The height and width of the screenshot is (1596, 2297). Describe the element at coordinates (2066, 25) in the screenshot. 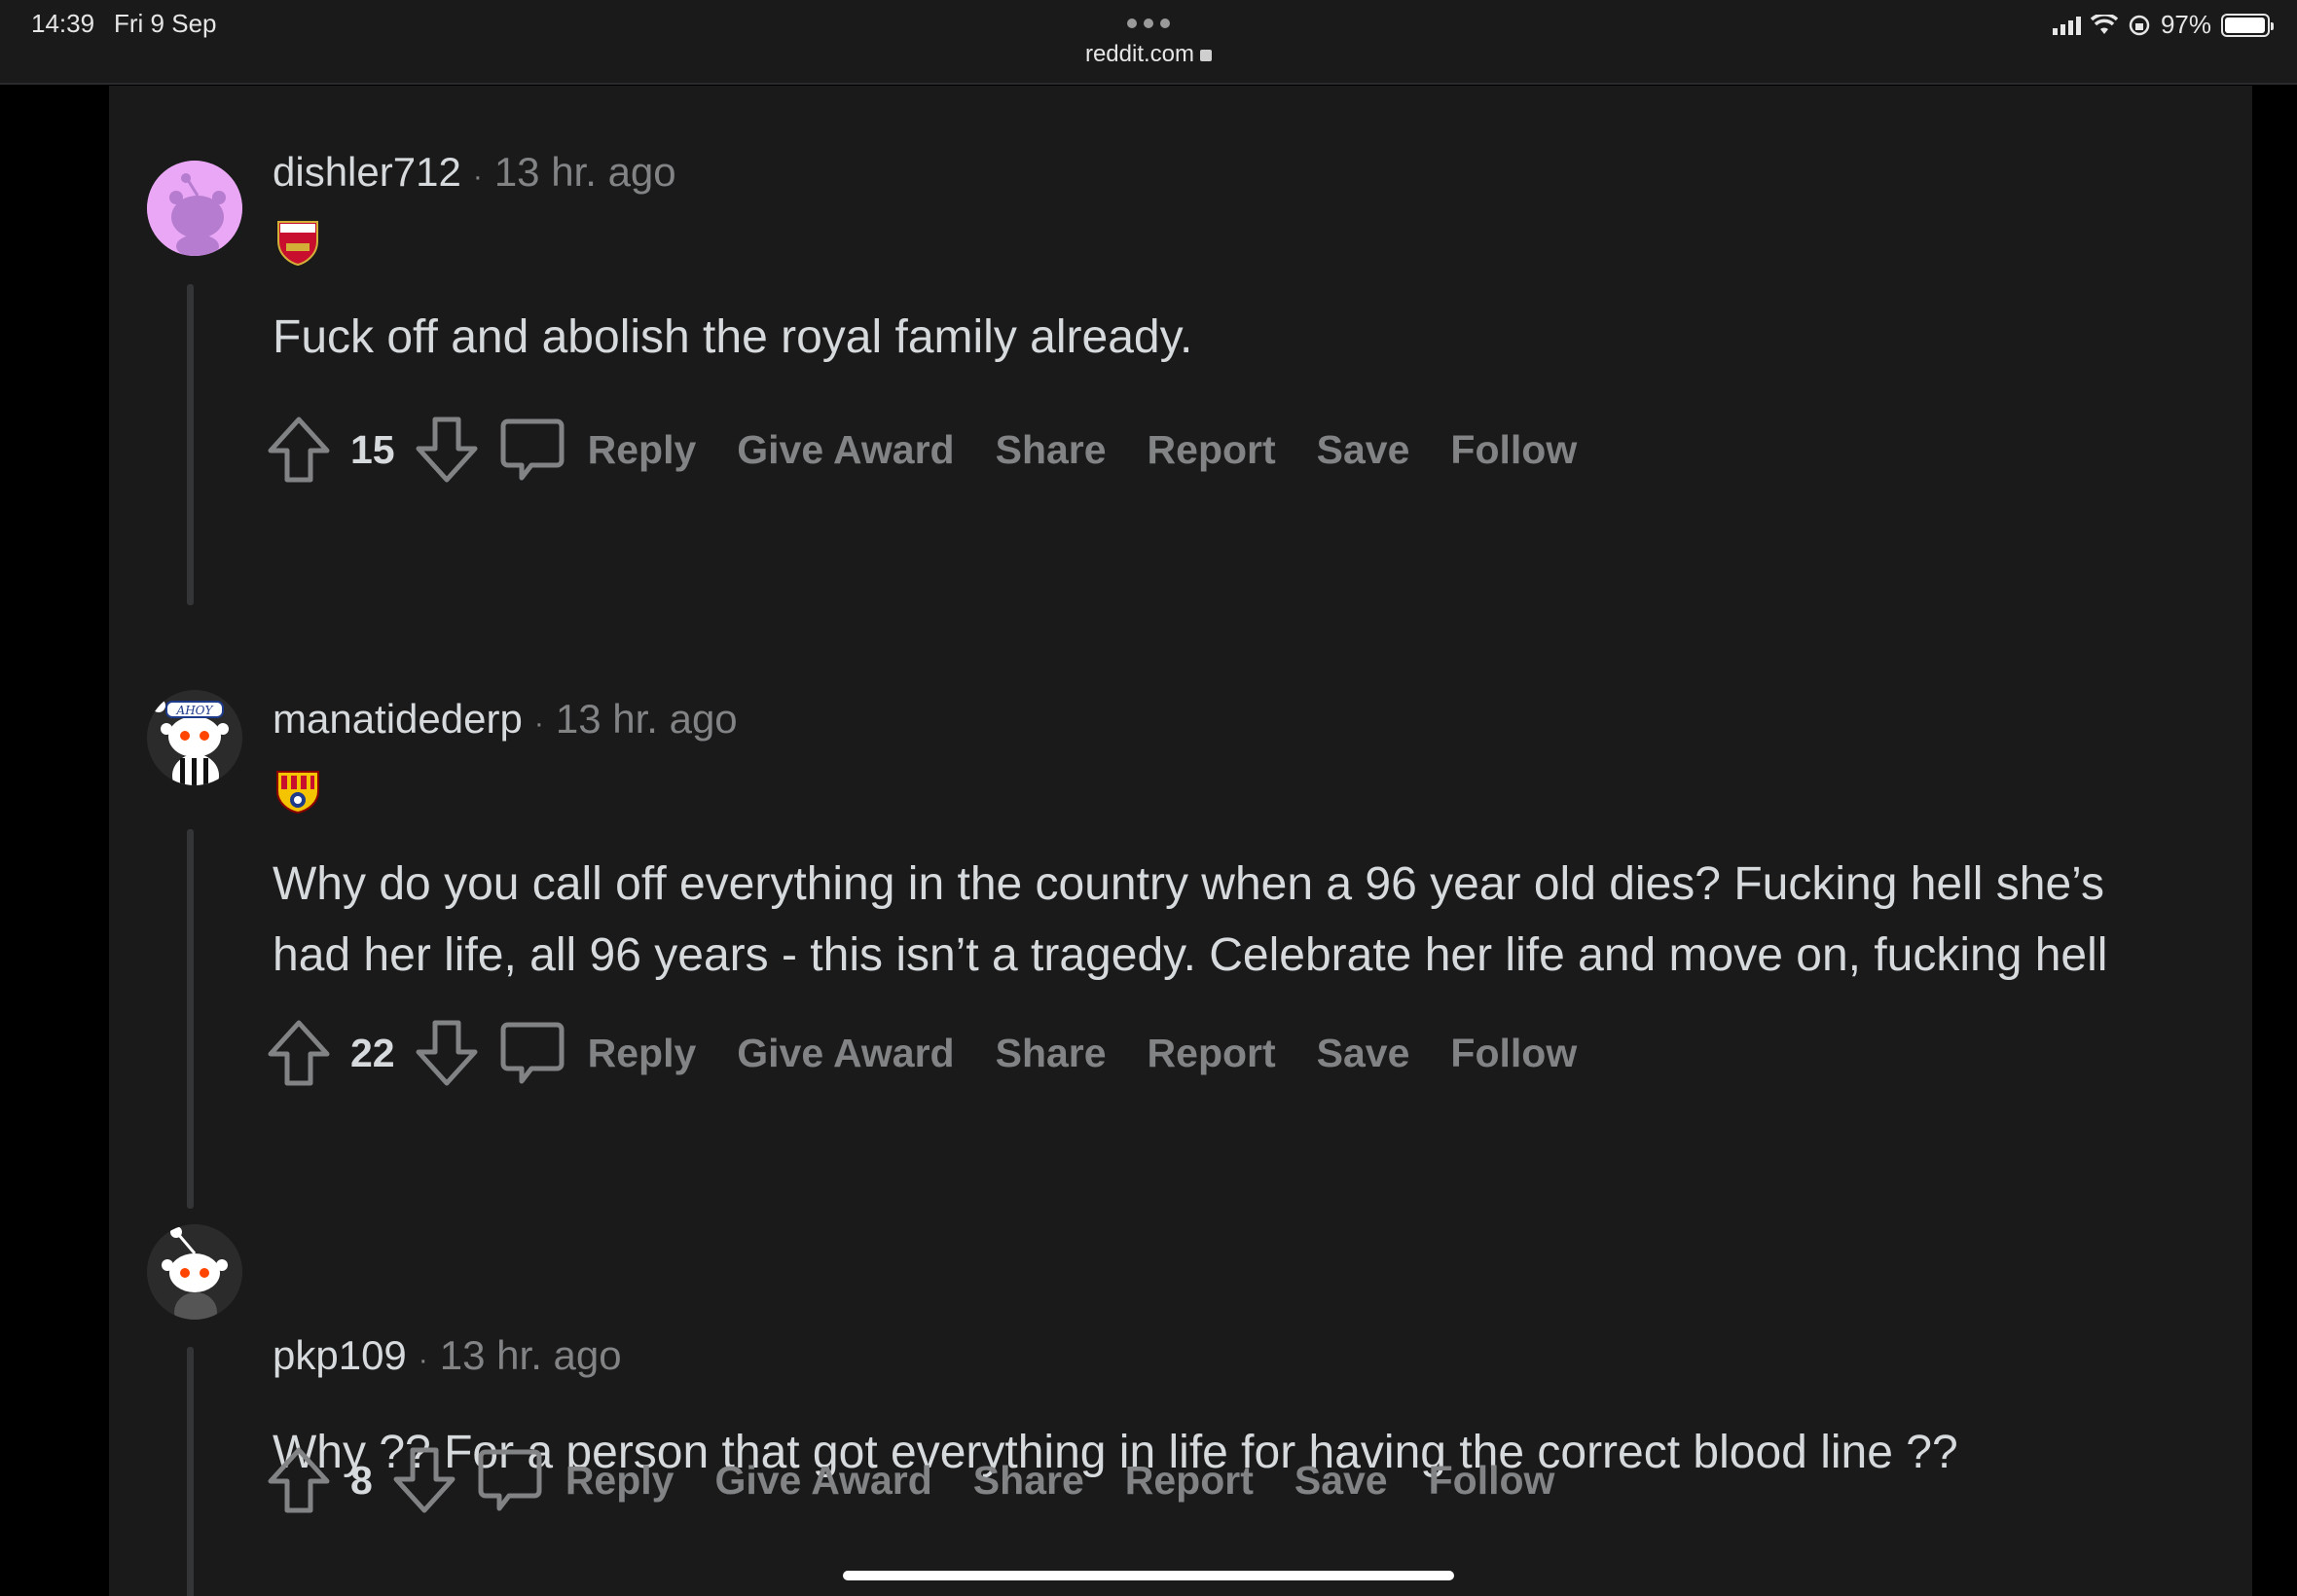

I see `cellular-signal-icon` at that location.